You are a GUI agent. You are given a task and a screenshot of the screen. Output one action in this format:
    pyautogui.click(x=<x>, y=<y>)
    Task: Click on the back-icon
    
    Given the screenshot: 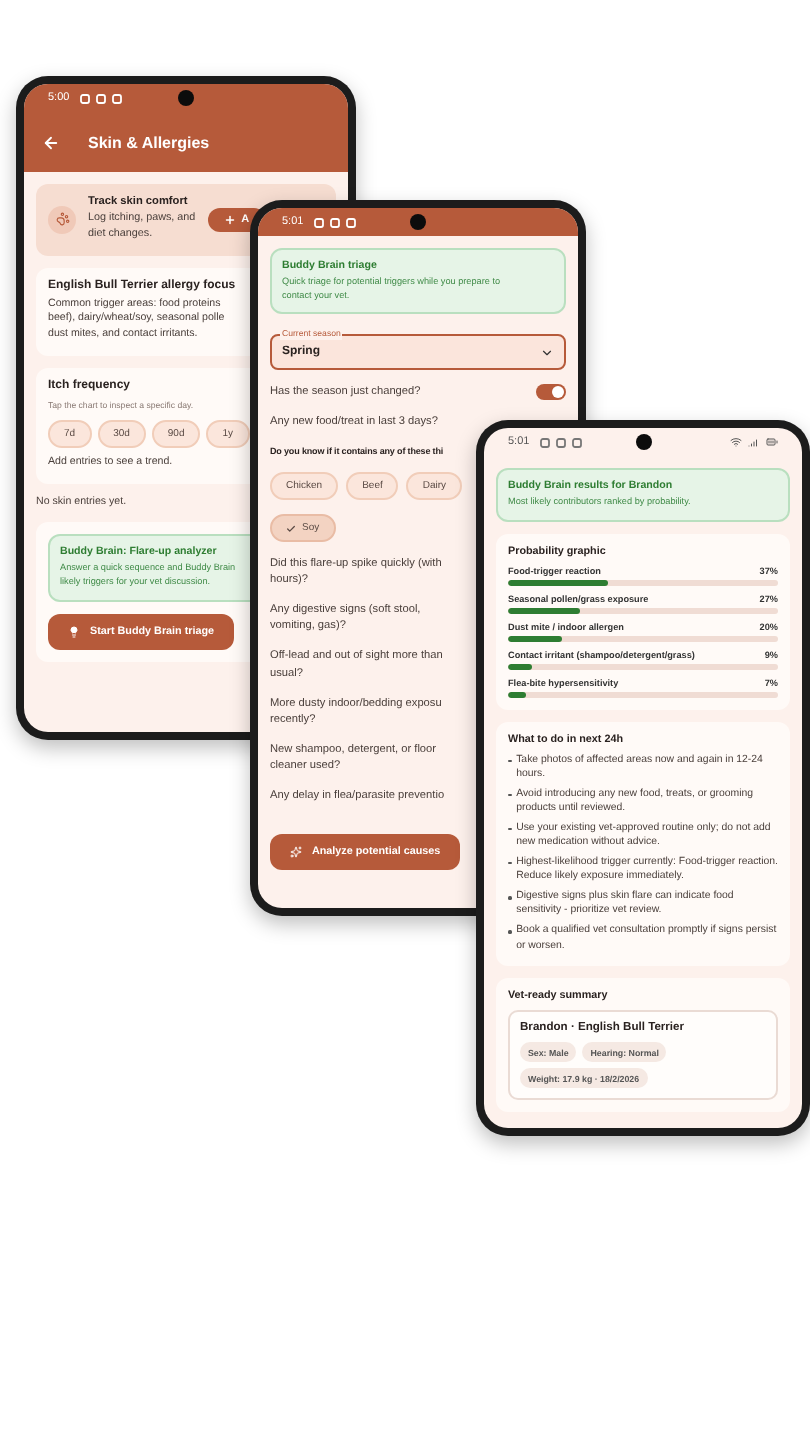 What is the action you would take?
    pyautogui.click(x=51, y=142)
    